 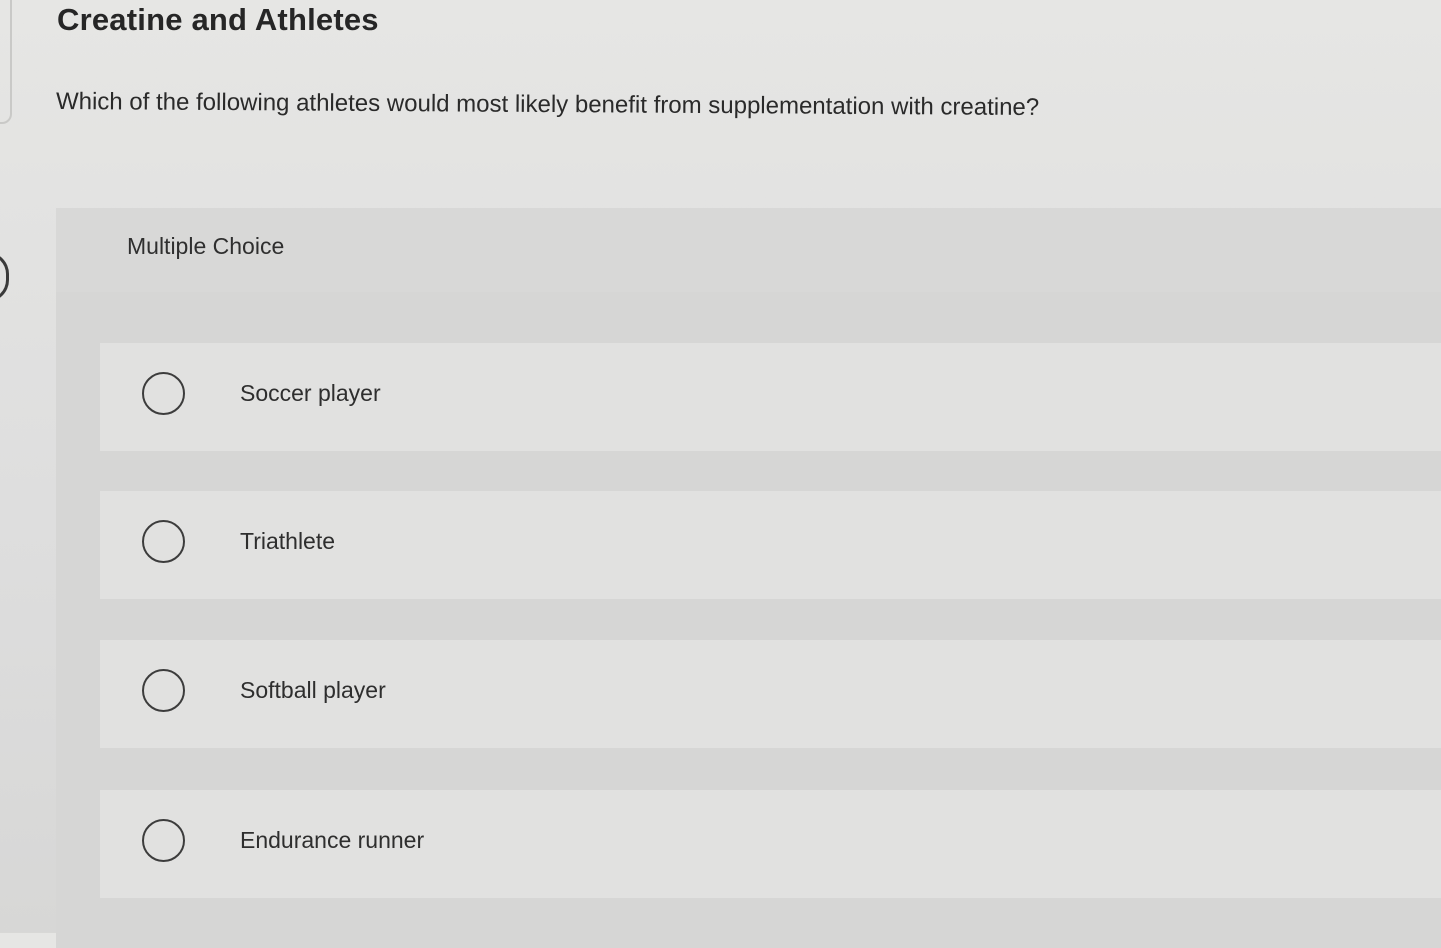 What do you see at coordinates (4, 277) in the screenshot?
I see `collapse-handle-icon` at bounding box center [4, 277].